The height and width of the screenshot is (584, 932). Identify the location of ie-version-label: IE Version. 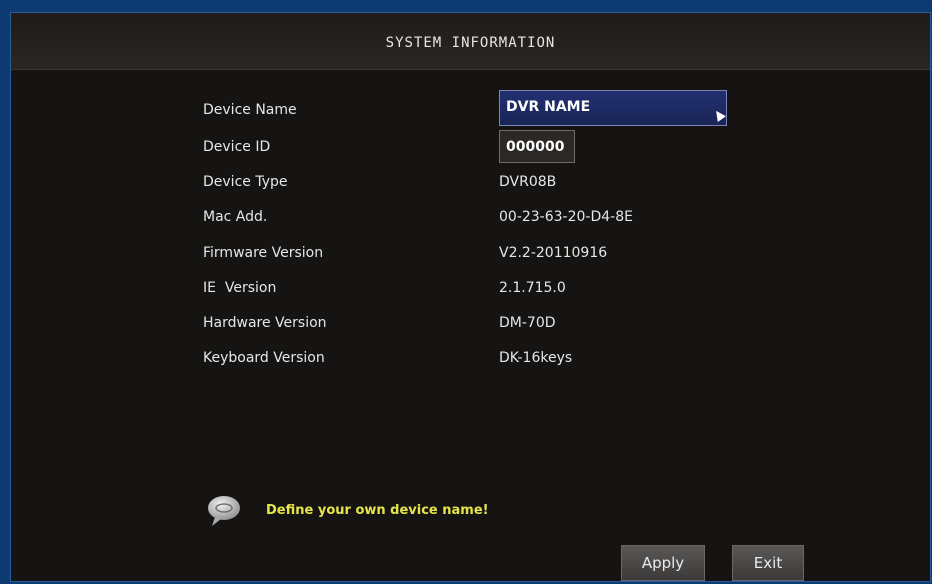
(240, 288).